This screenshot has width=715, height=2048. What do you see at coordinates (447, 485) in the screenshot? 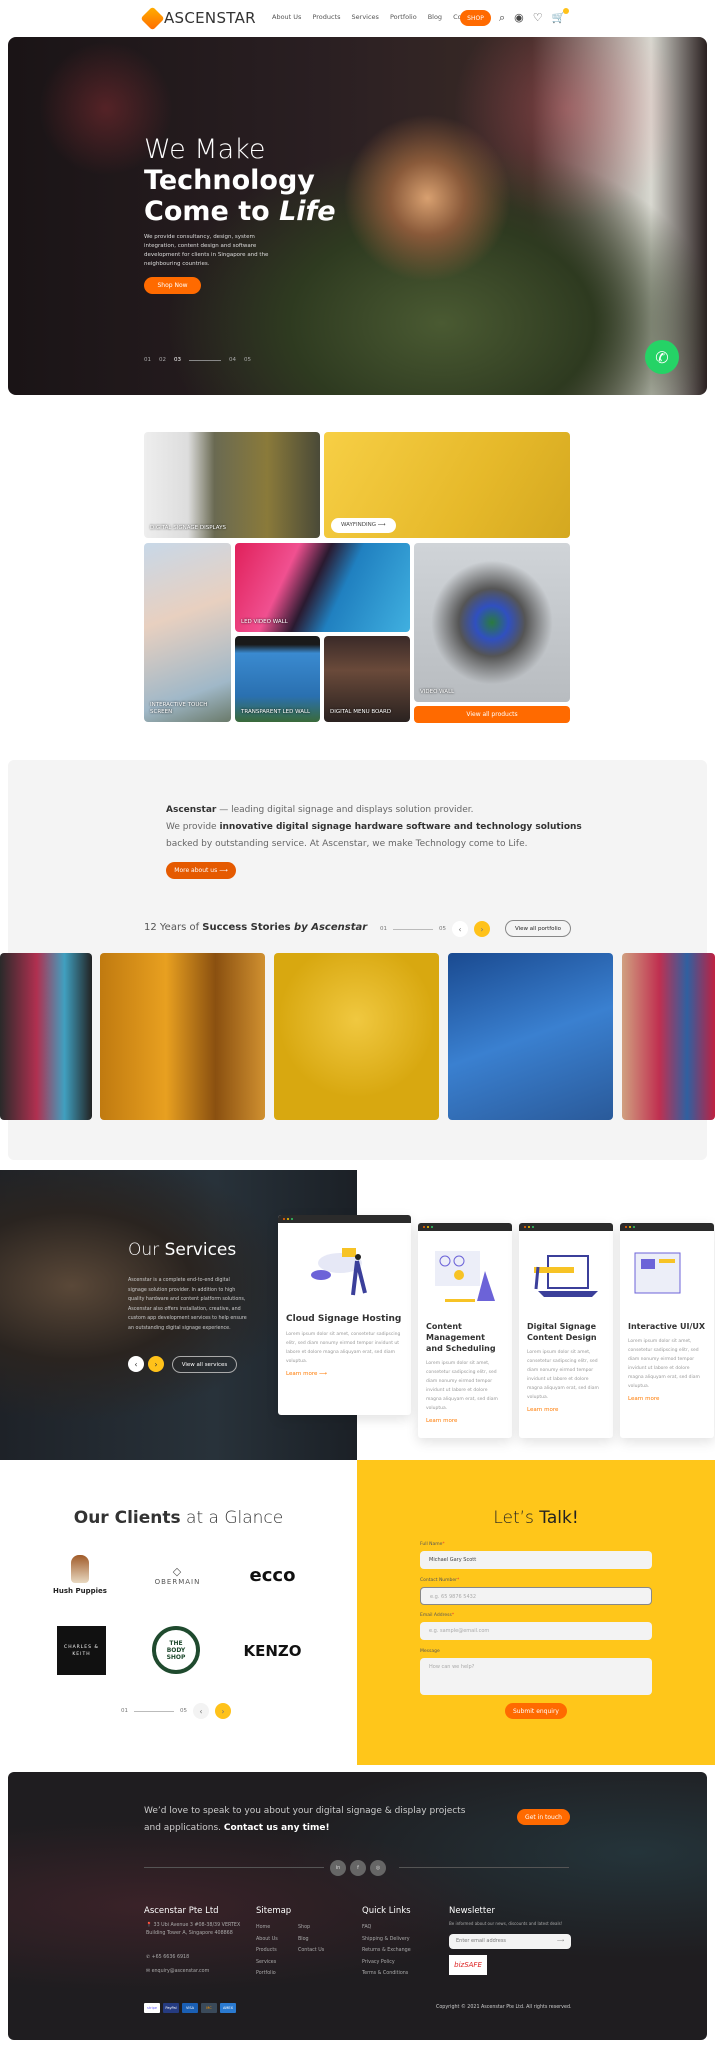
I see `tile-wayfinding: WAYFINDING ⟶` at bounding box center [447, 485].